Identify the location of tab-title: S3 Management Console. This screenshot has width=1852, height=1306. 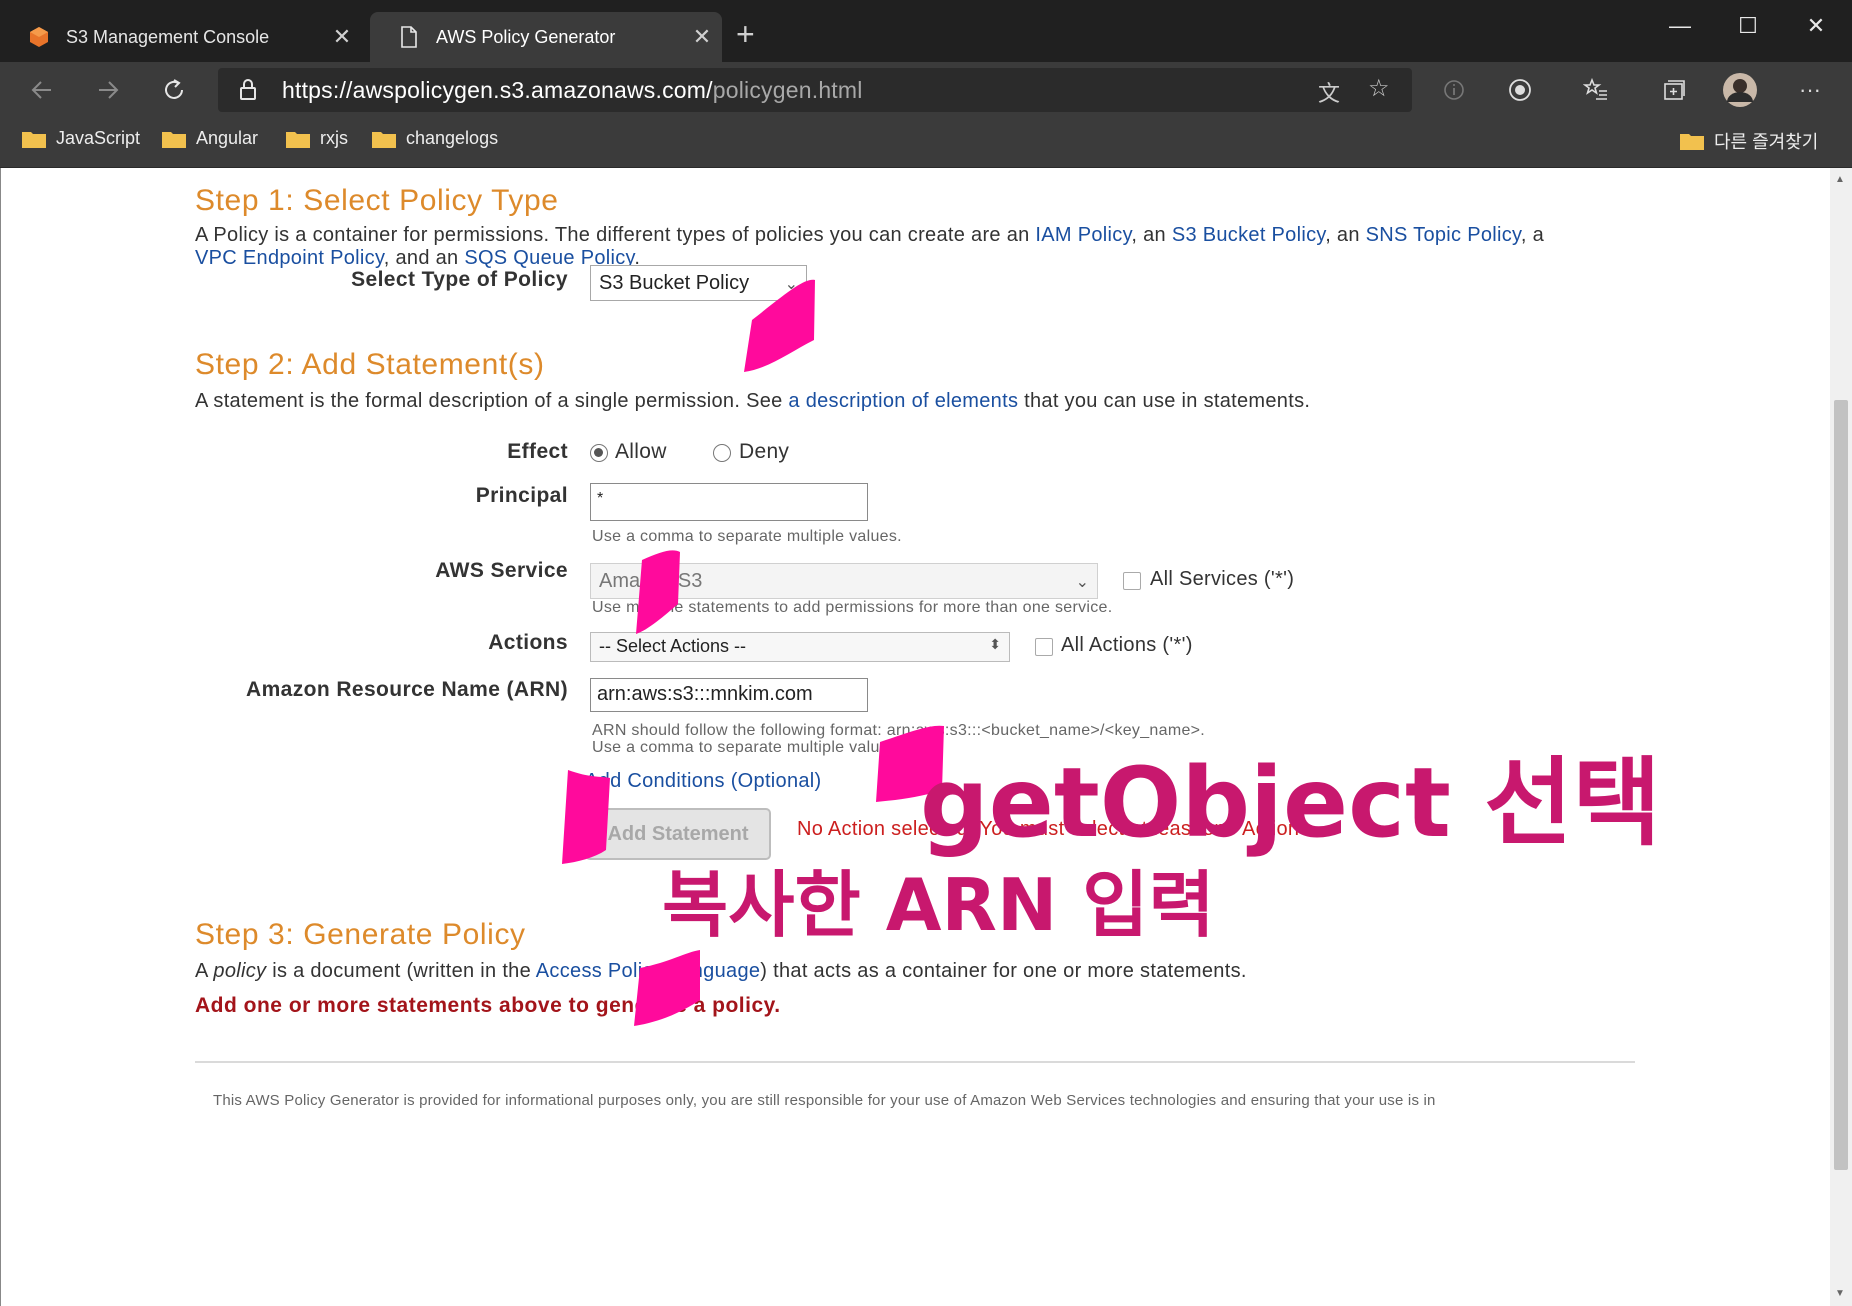
(168, 36).